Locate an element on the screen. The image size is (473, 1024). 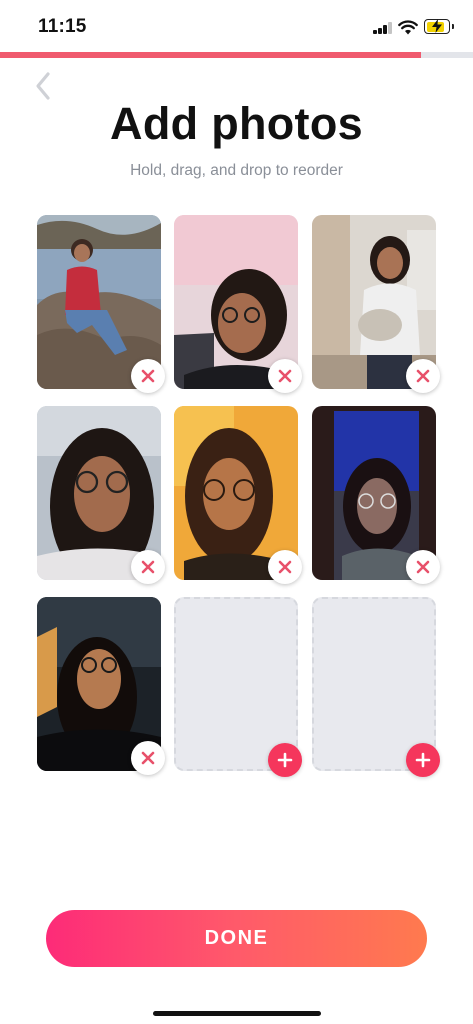
cellular-signal-icon is located at coordinates (383, 28).